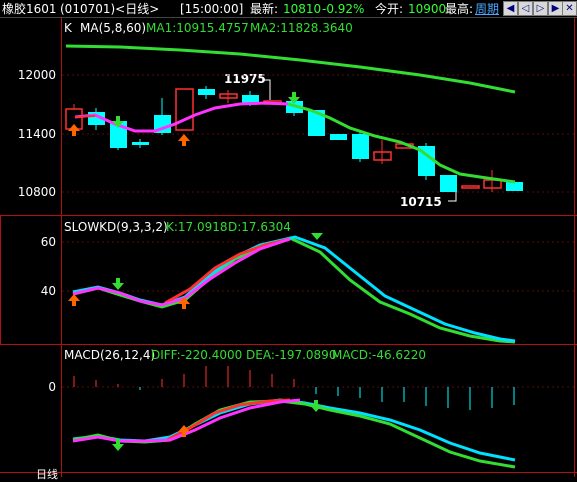 This screenshot has width=577, height=482. What do you see at coordinates (290, 69) in the screenshot?
I see `ma-long-line` at bounding box center [290, 69].